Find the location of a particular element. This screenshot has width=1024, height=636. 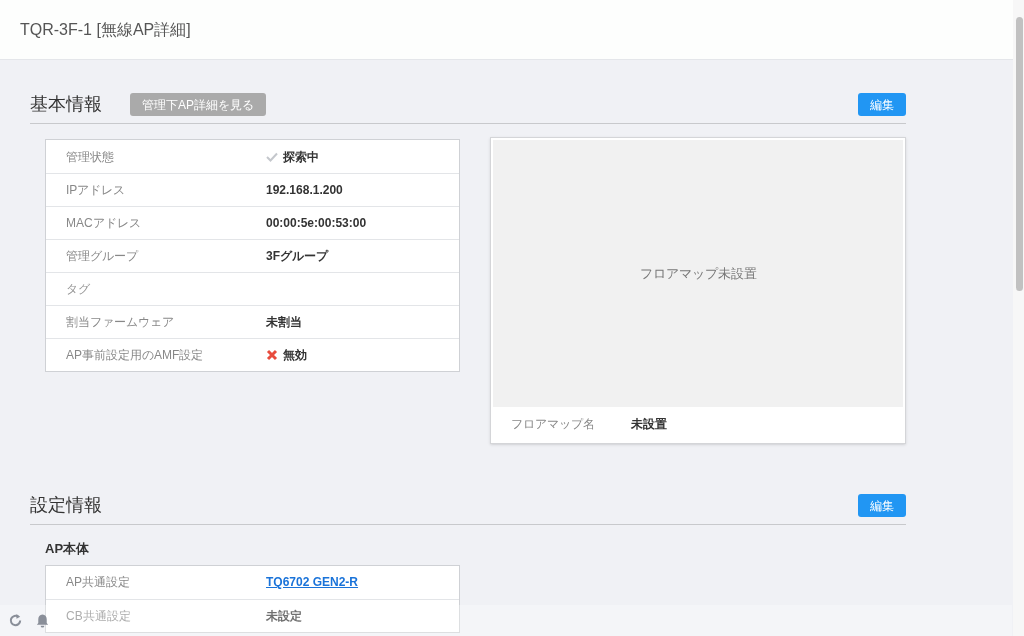

refresh-icon is located at coordinates (15, 620).